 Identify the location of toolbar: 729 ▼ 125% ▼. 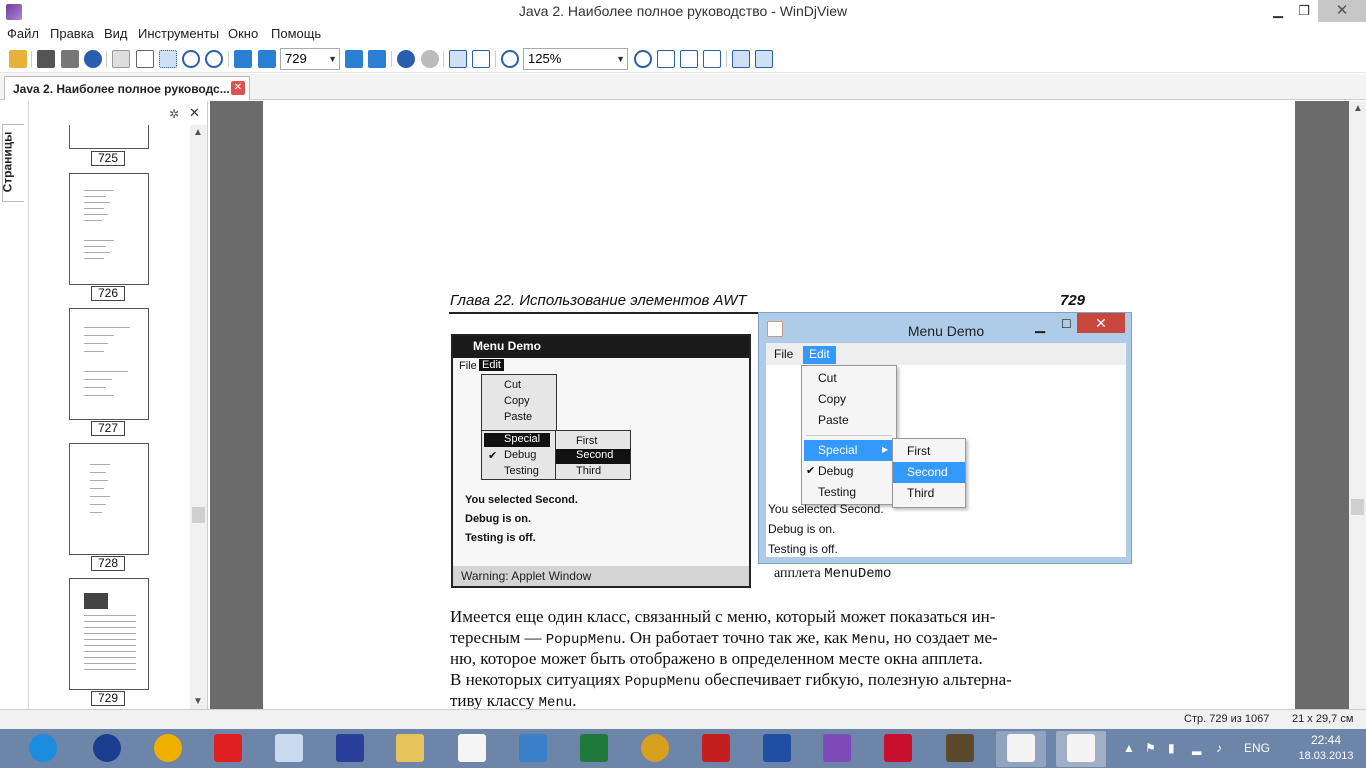
(683, 59).